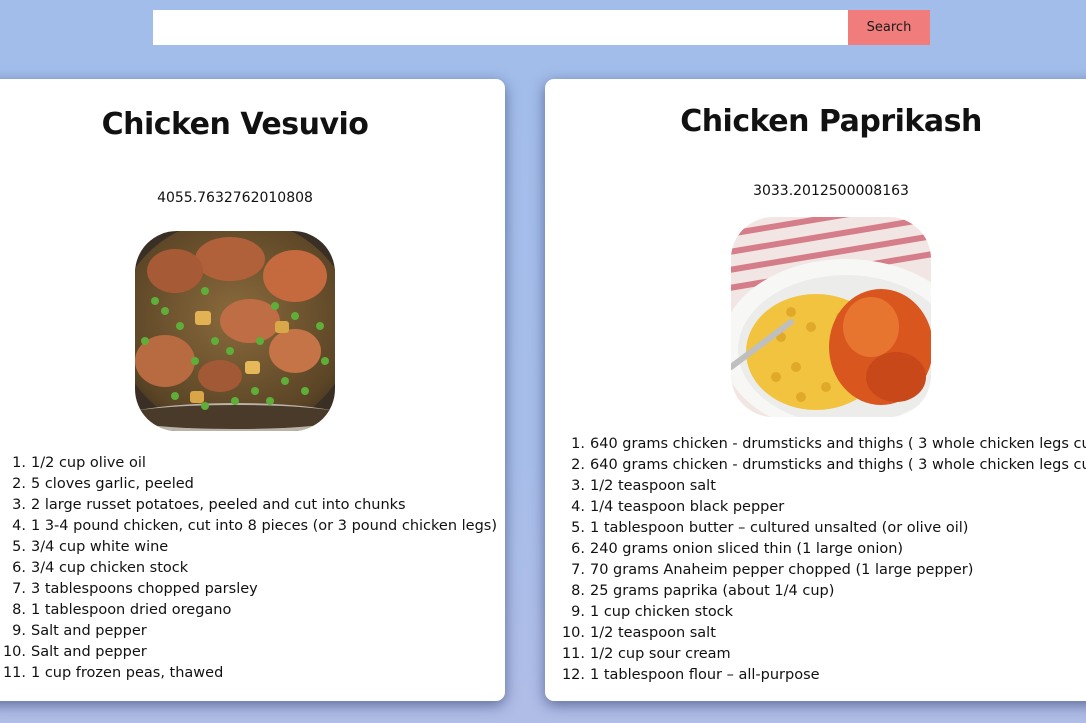 This screenshot has width=1086, height=723. I want to click on search-bar: Search, so click(541, 27).